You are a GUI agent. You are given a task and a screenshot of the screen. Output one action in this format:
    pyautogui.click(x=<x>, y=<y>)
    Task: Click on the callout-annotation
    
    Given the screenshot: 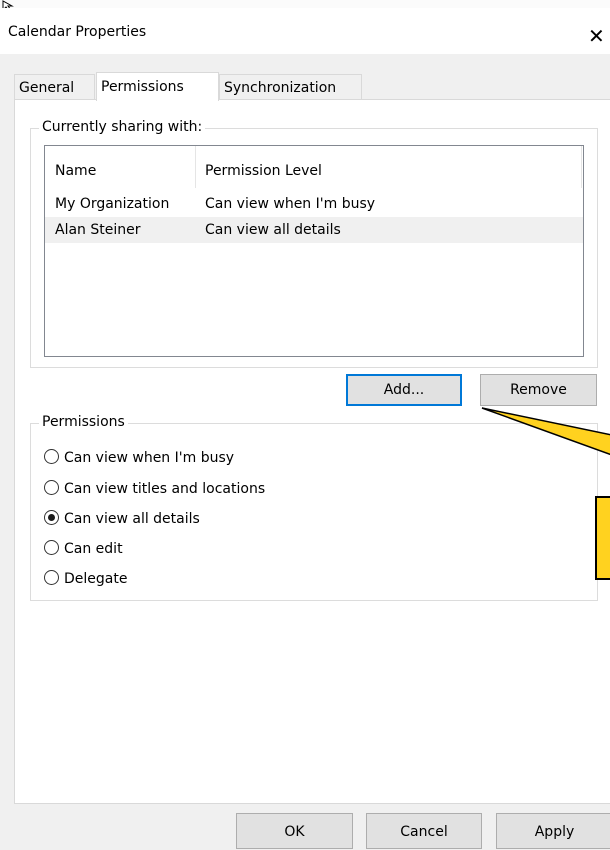 What is the action you would take?
    pyautogui.click(x=545, y=493)
    